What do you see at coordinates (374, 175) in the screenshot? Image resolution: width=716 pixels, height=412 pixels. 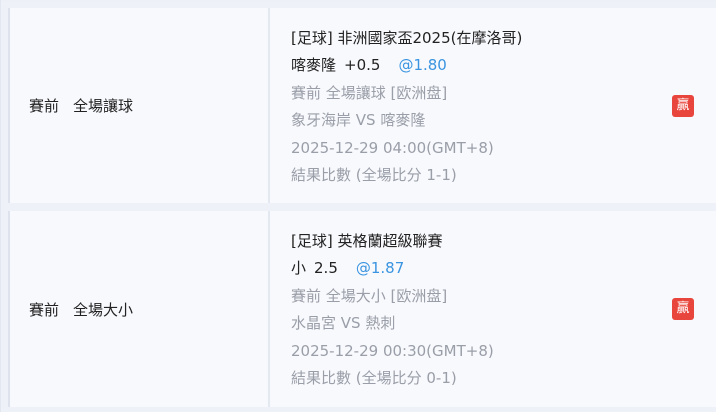 I see `match-result: 結果比數 (全場比分 1-1)` at bounding box center [374, 175].